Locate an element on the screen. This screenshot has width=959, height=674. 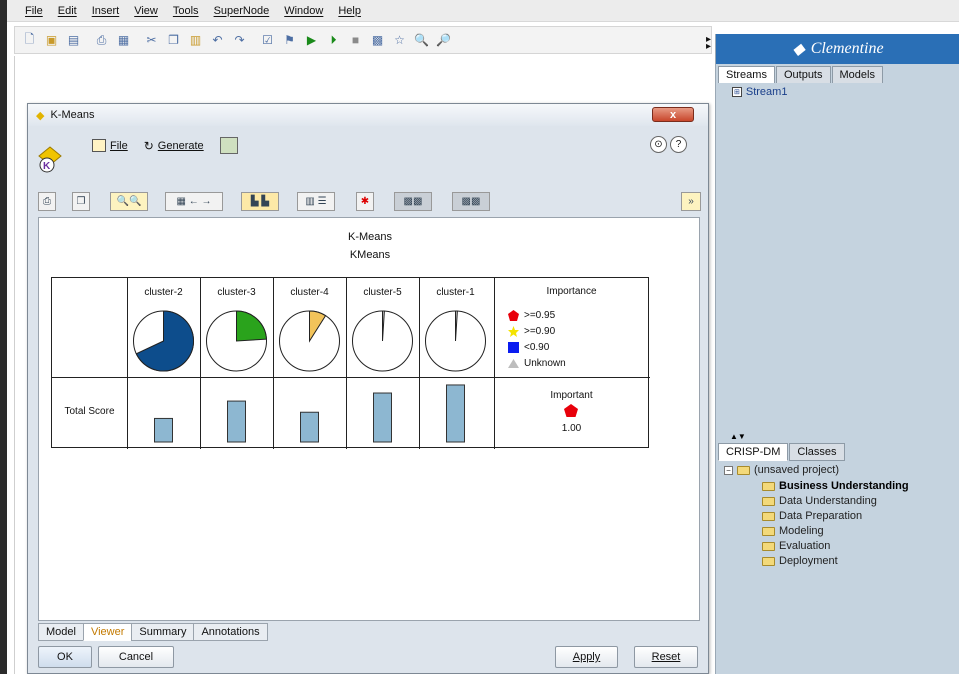
pie-slice is located at coordinates (251, 326).